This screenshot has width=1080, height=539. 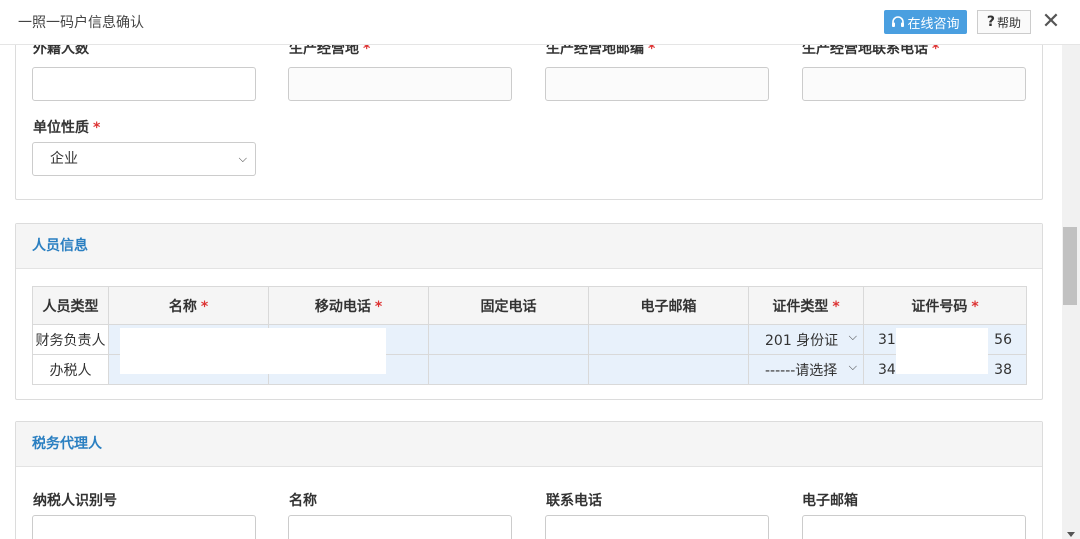 I want to click on unit-type-label: 单位性质 *, so click(x=67, y=128).